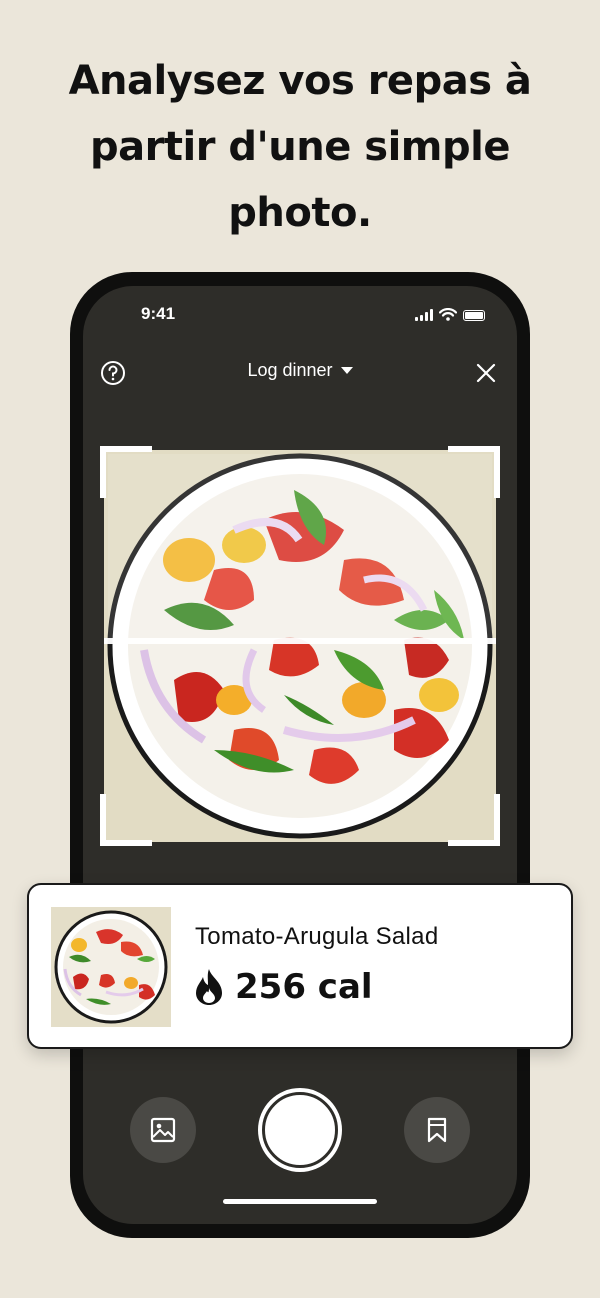  I want to click on calorie-value: 256 cal, so click(304, 987).